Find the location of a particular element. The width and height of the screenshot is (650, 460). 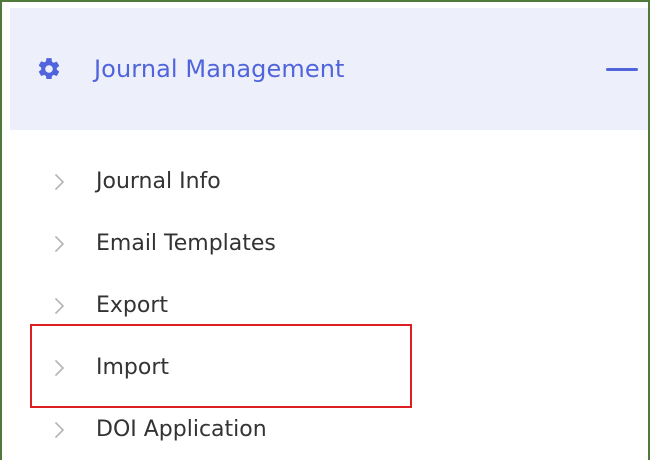

menu-item-import: Import is located at coordinates (325, 368).